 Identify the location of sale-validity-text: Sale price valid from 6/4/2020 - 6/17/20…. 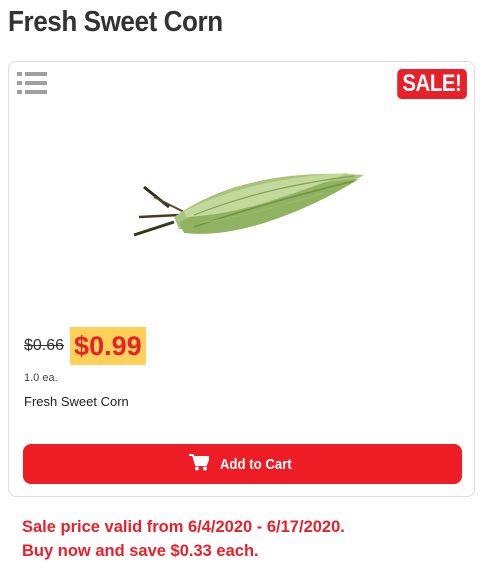
(183, 527).